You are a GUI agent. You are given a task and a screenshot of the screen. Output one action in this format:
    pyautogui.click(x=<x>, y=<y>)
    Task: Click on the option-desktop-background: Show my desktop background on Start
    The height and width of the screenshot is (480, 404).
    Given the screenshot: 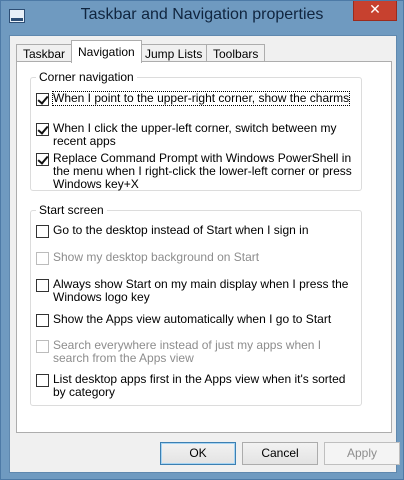 What is the action you would take?
    pyautogui.click(x=196, y=258)
    